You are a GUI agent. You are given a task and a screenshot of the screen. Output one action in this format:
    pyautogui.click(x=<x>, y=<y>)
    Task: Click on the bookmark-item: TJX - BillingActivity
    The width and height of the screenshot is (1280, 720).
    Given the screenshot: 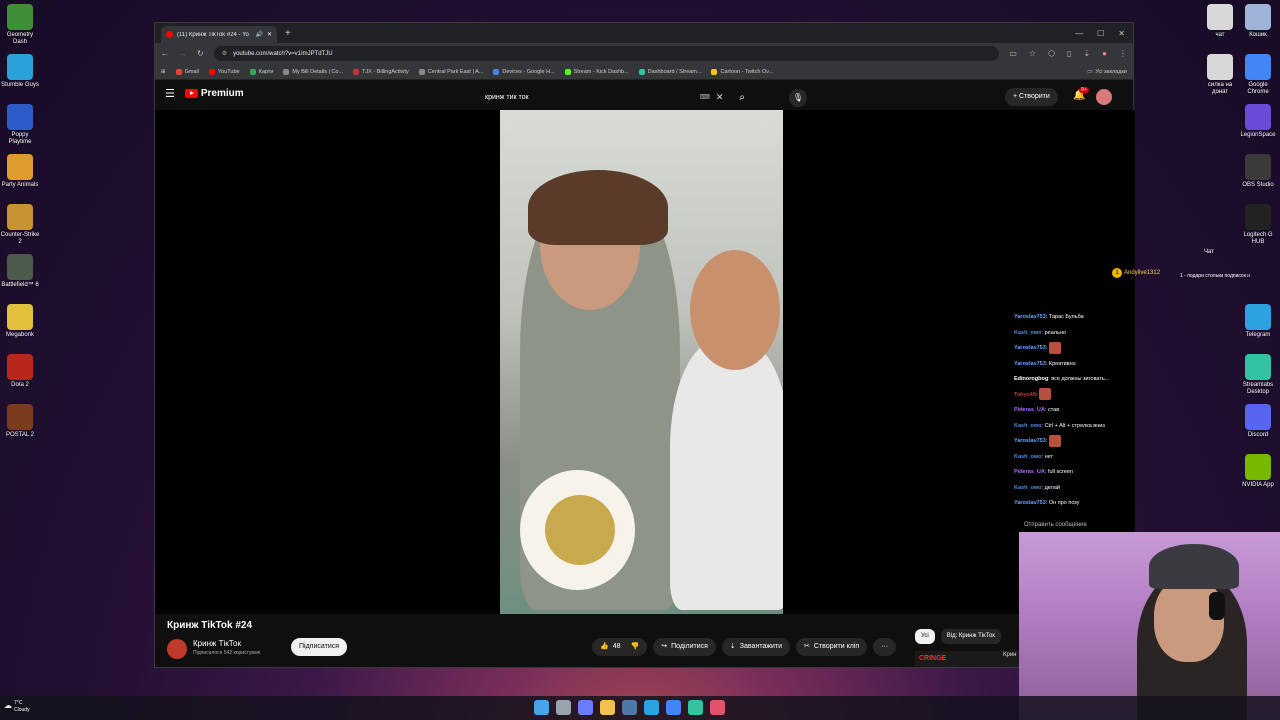 What is the action you would take?
    pyautogui.click(x=381, y=71)
    